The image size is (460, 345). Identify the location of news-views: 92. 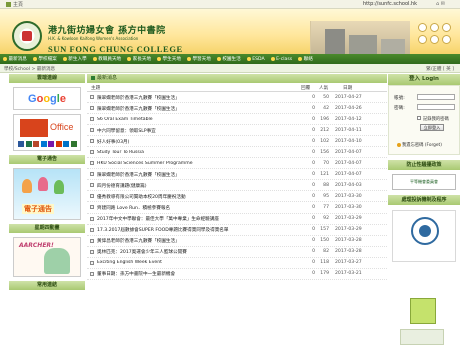
(326, 219).